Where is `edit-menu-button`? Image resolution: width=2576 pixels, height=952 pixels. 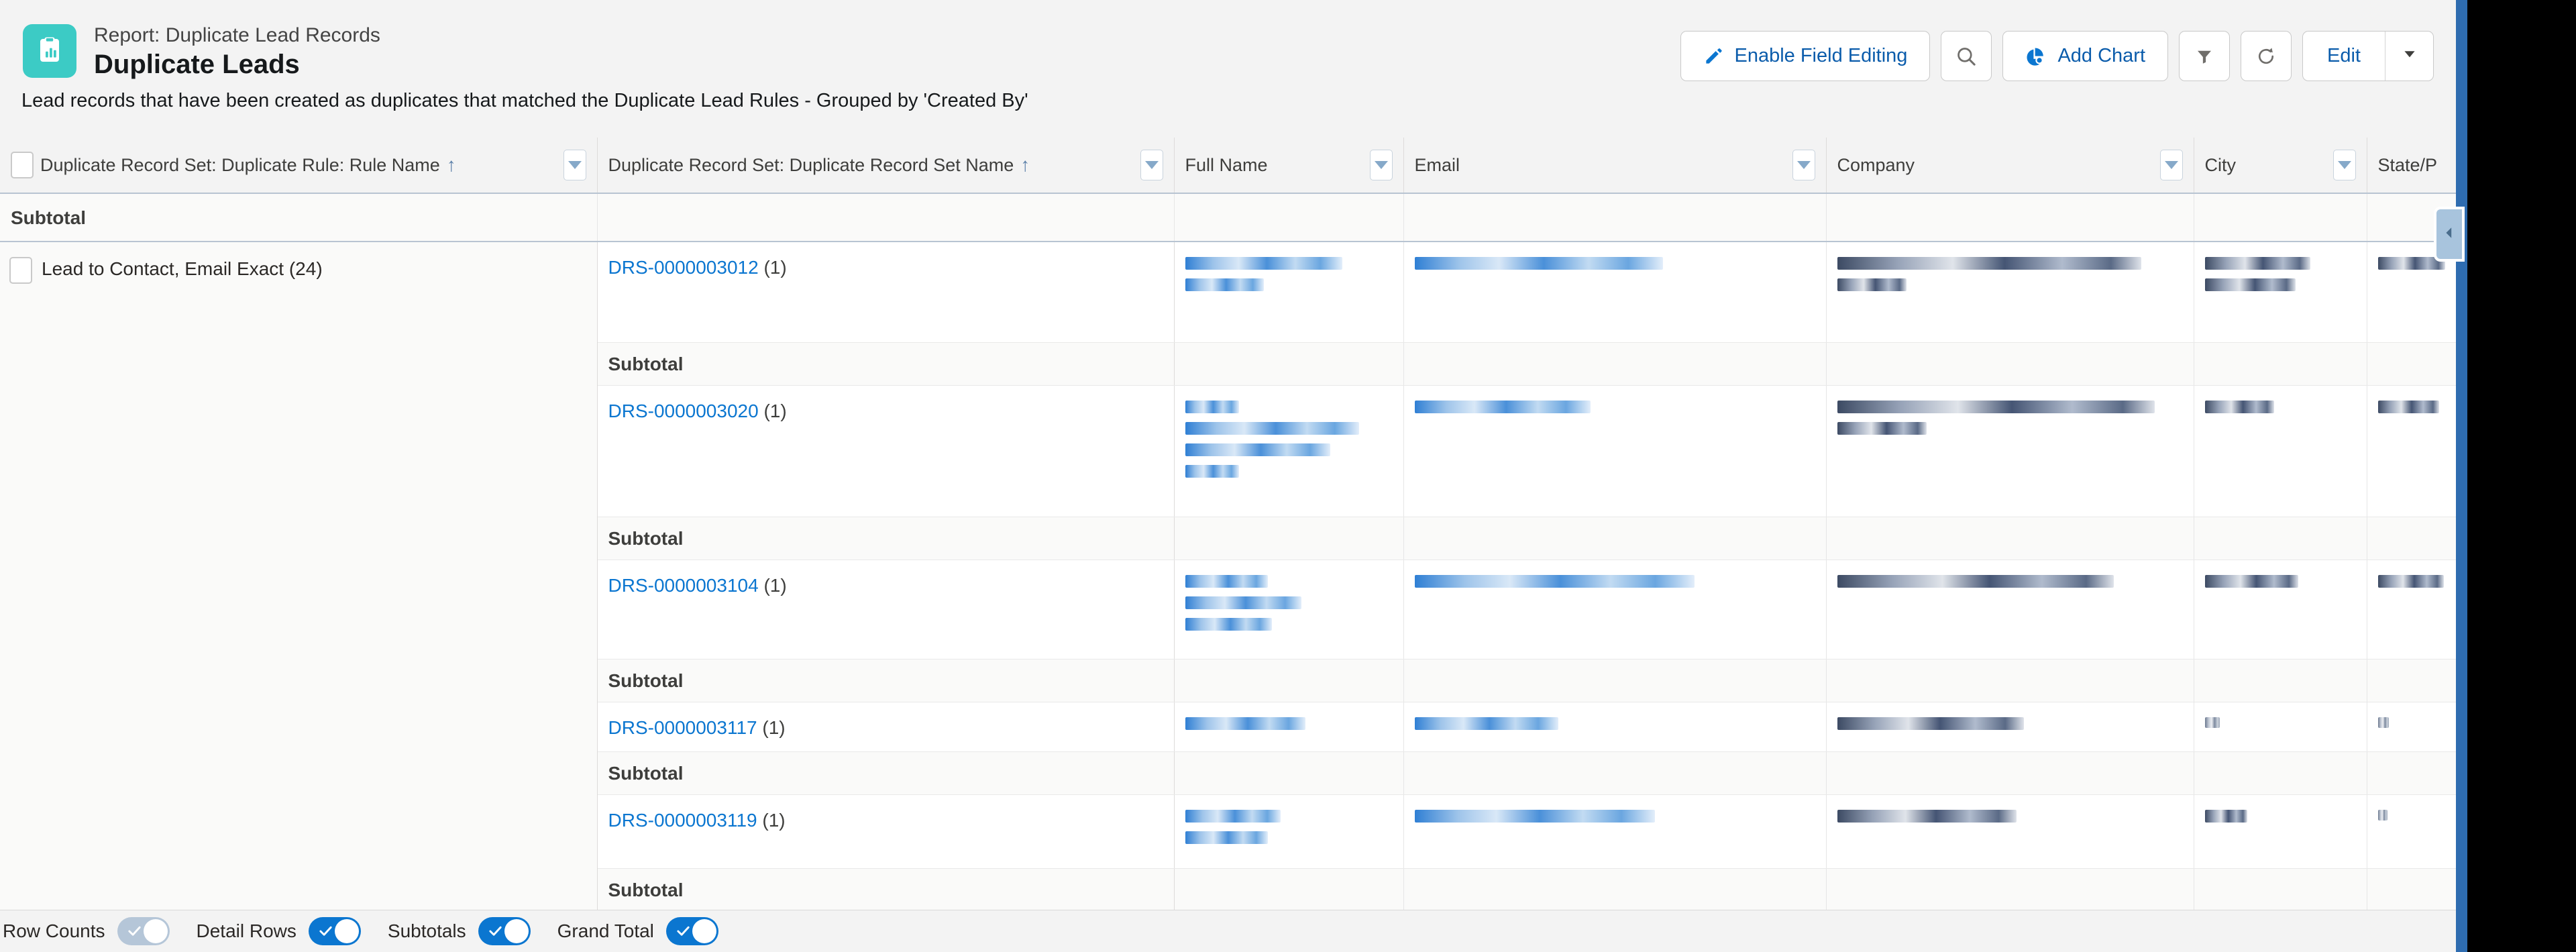
edit-menu-button is located at coordinates (2409, 56).